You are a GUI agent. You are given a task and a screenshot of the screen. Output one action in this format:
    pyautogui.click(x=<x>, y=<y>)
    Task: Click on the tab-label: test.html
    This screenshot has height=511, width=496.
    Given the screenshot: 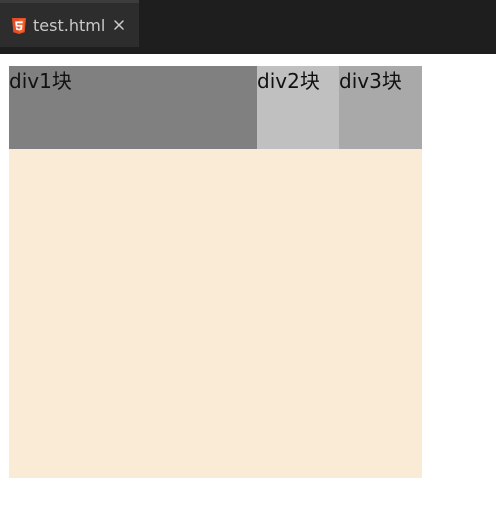 What is the action you would take?
    pyautogui.click(x=69, y=25)
    